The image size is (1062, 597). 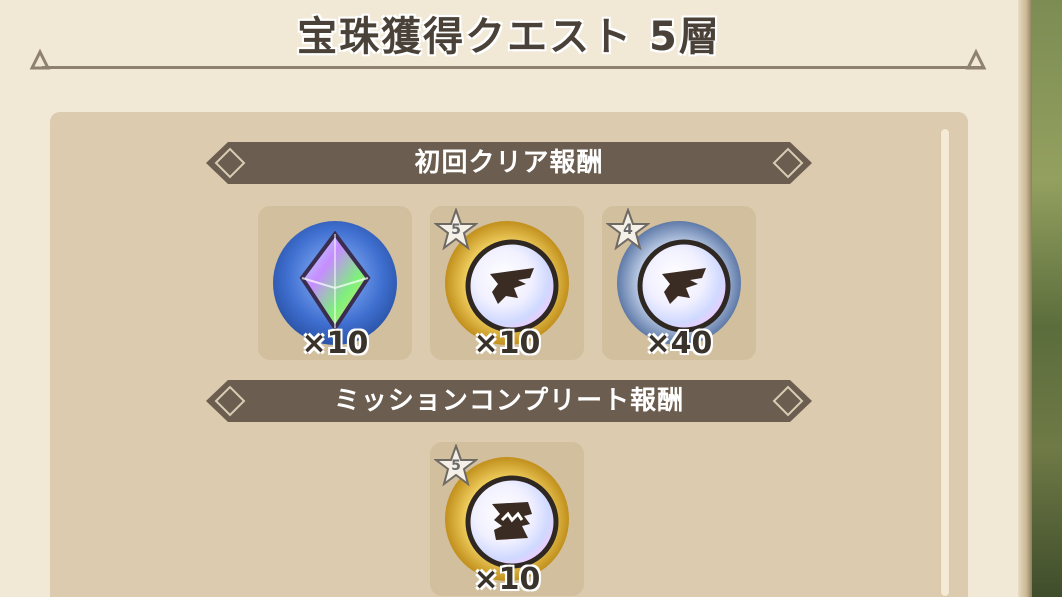 I want to click on star-rank-badge: 4, so click(x=628, y=229).